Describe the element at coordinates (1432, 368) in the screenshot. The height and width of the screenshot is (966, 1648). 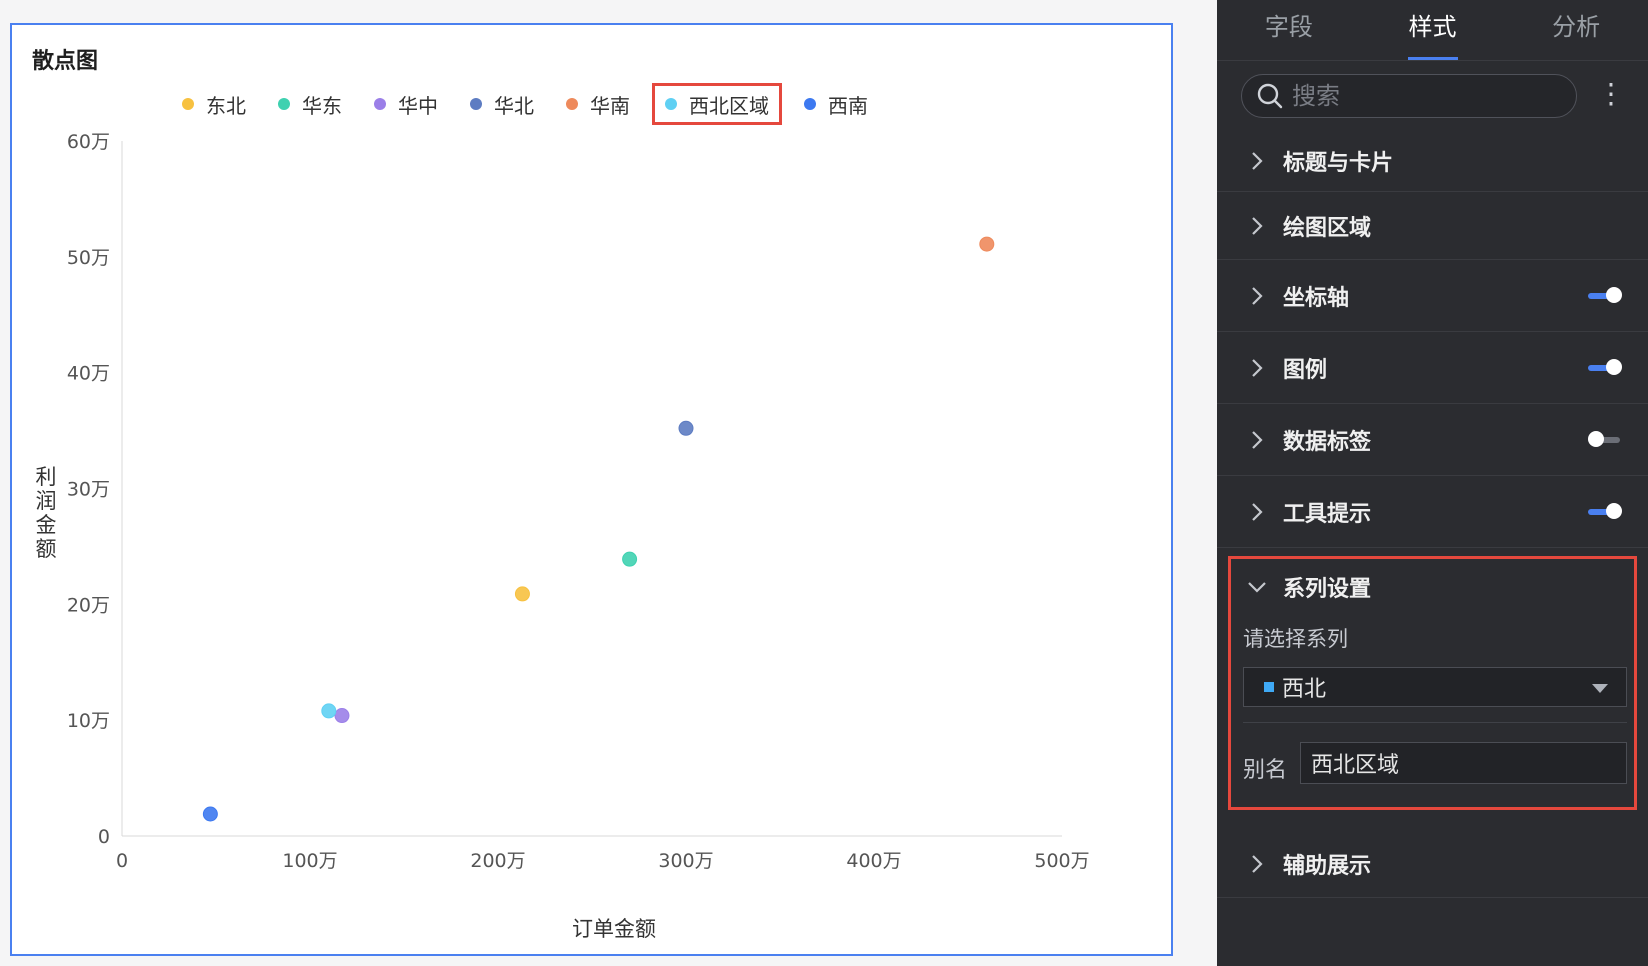
I see `section-legend: 图例` at that location.